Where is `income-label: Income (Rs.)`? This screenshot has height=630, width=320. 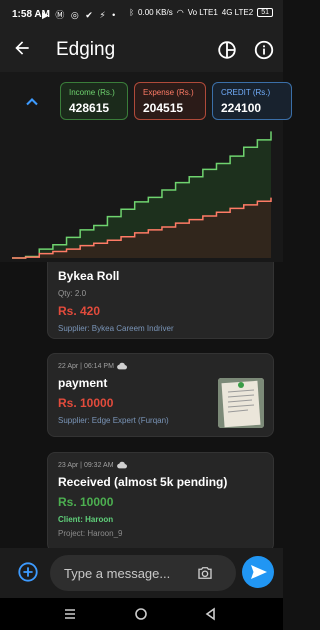
income-label: Income (Rs.) is located at coordinates (92, 92).